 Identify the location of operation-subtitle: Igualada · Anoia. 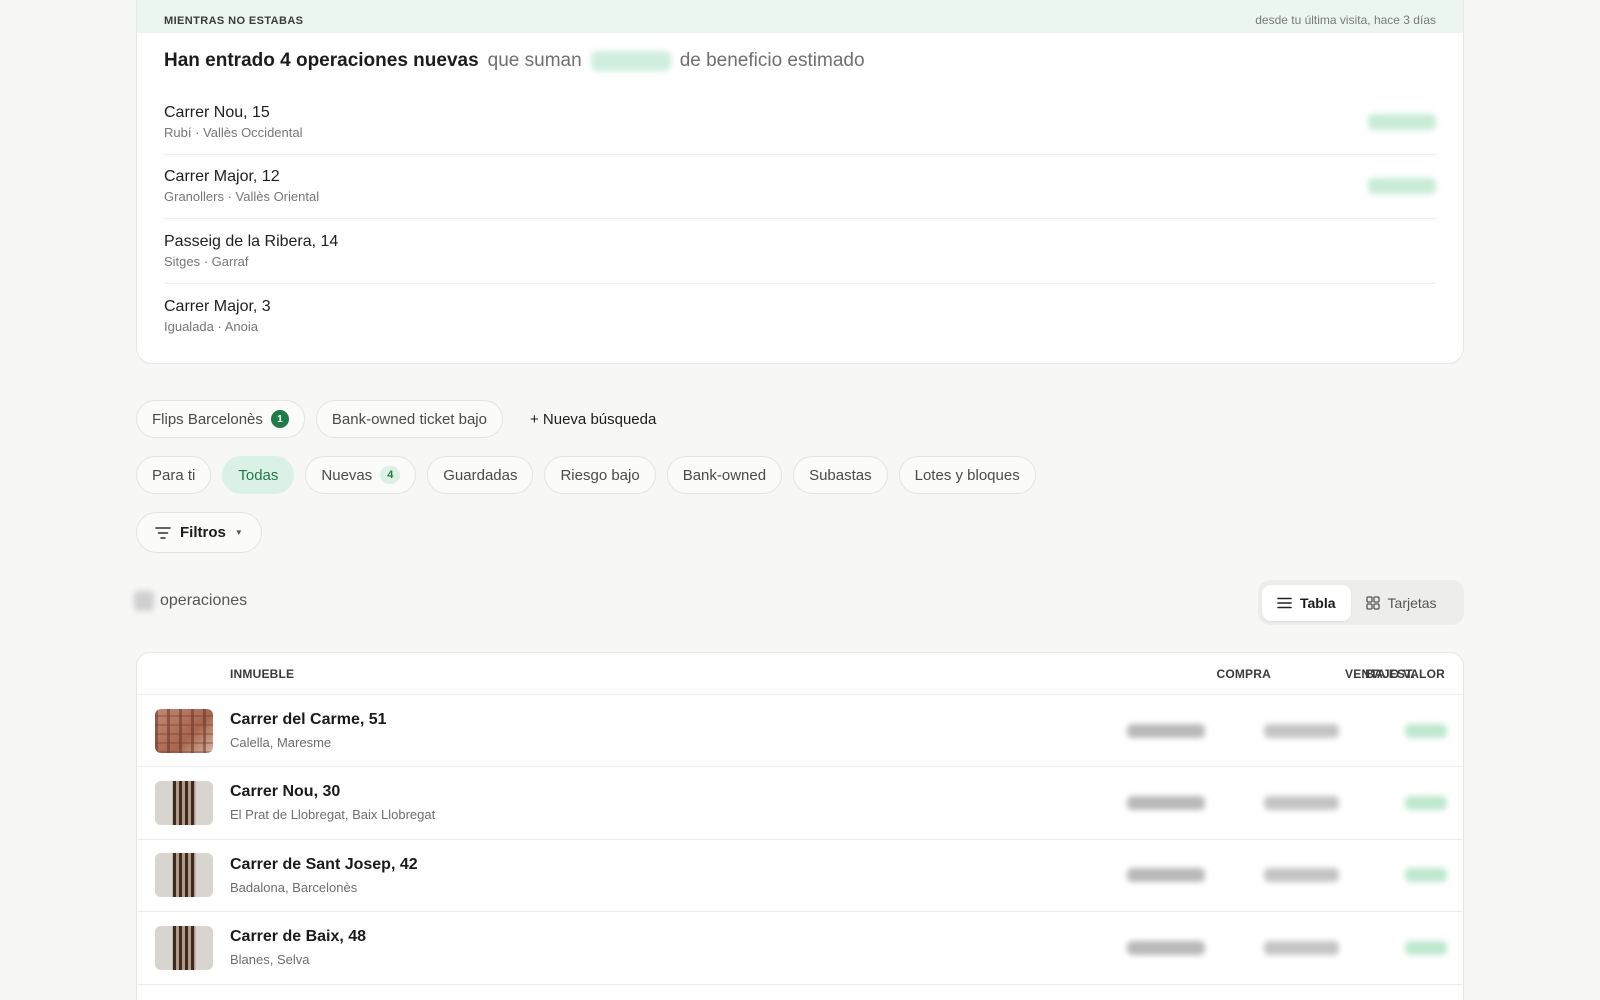
(211, 326).